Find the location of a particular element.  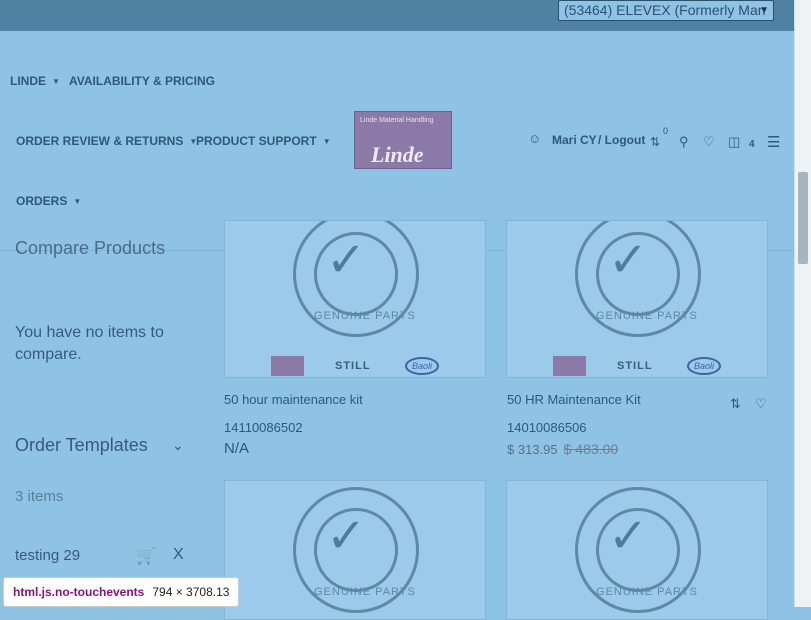

product-name: 50 hour maintenance kit is located at coordinates (293, 399).